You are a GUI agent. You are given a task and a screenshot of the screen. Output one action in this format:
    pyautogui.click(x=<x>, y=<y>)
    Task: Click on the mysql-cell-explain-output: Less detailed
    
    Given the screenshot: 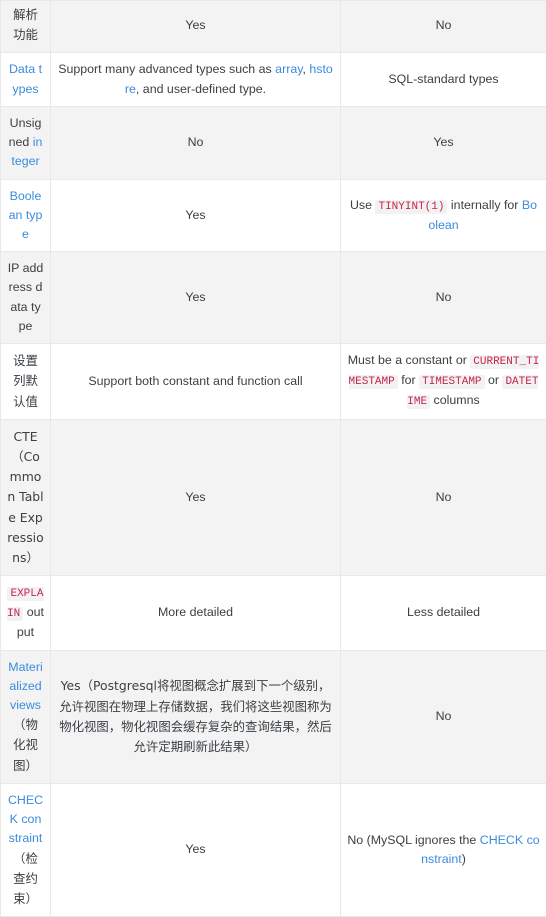 What is the action you would take?
    pyautogui.click(x=443, y=613)
    